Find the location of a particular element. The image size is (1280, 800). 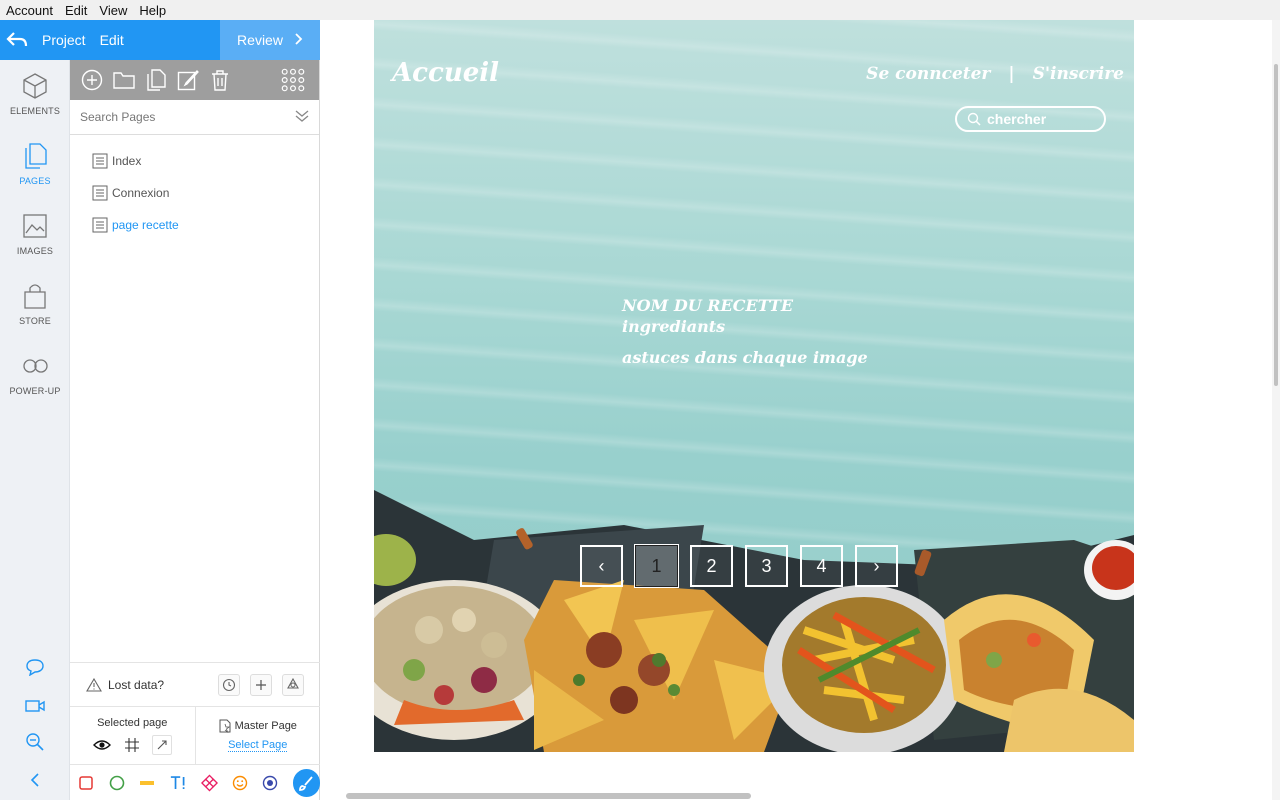

text-tool-icon is located at coordinates (178, 782).